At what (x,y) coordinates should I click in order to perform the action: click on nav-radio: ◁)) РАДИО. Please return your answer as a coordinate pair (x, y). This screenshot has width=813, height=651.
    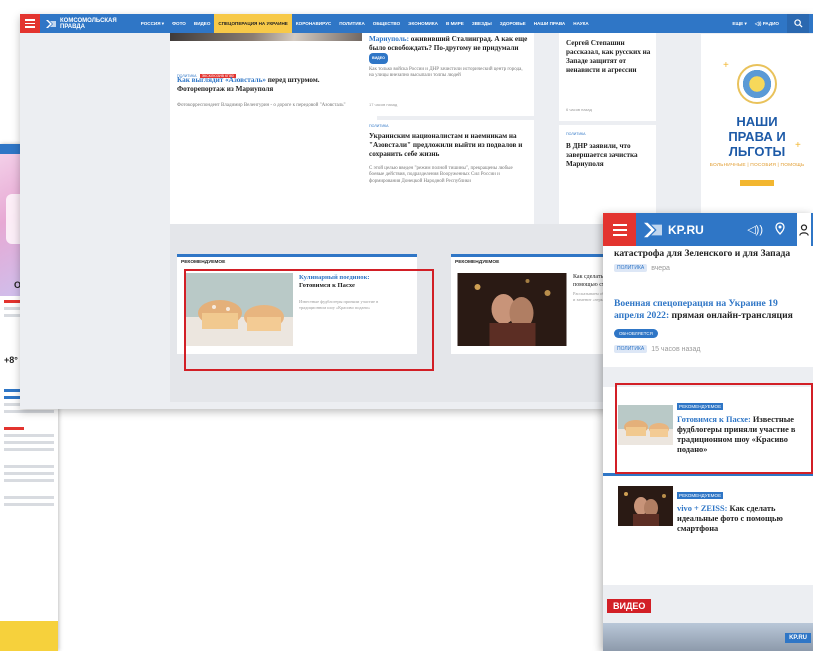
    Looking at the image, I should click on (767, 24).